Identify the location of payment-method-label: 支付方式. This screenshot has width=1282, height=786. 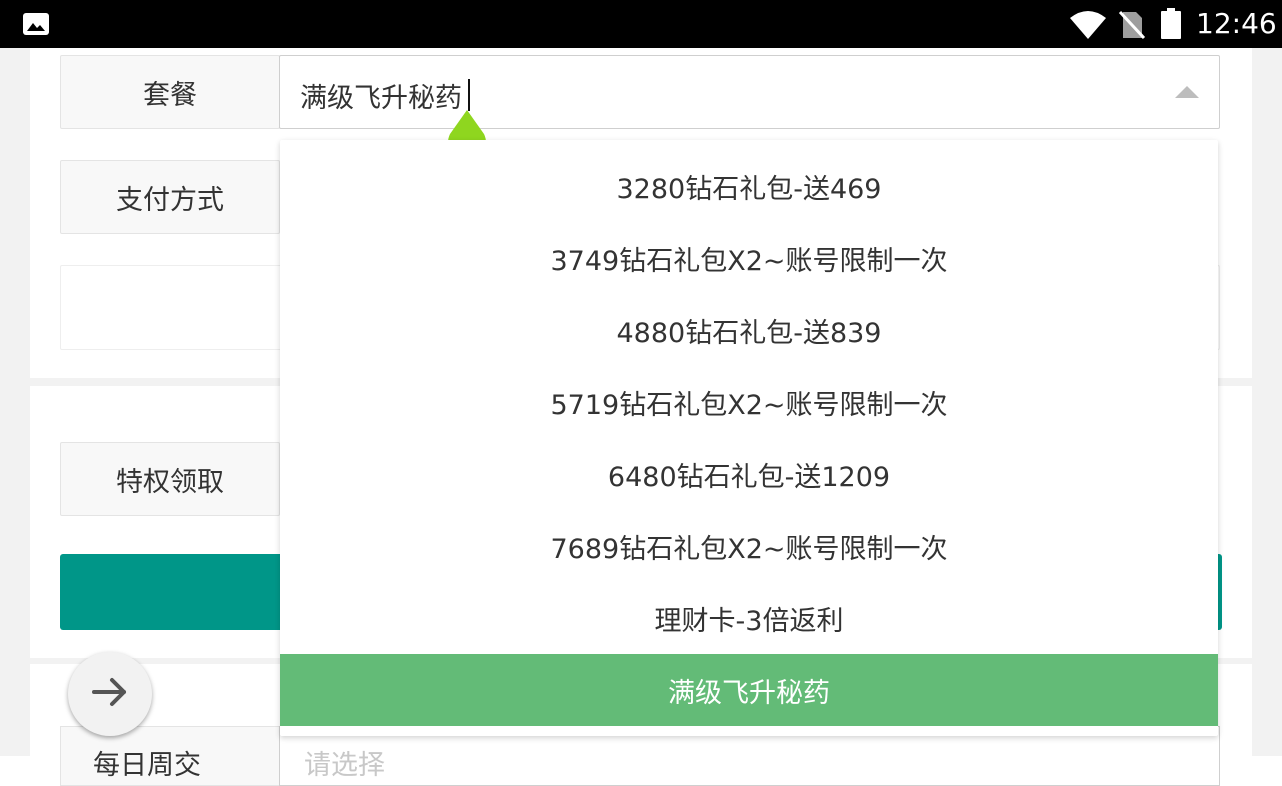
(170, 197).